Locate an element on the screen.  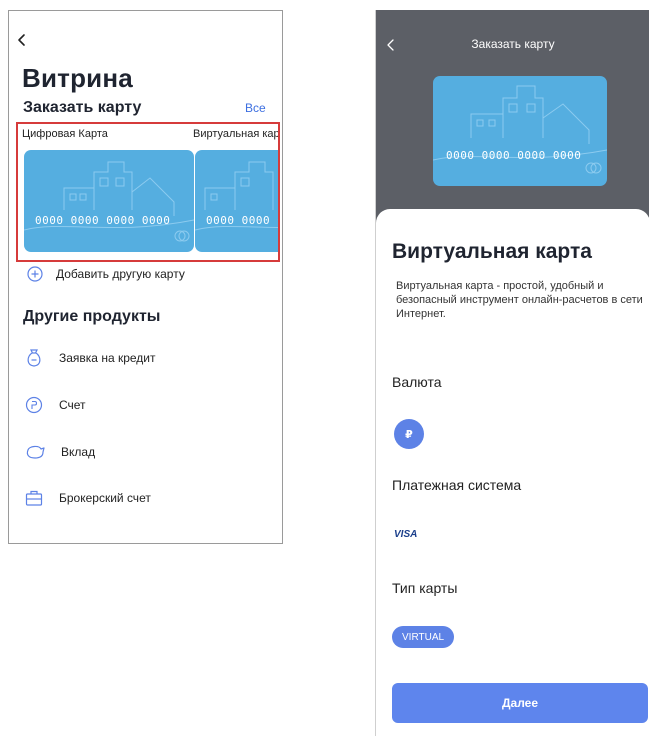
visa-logo: VISA is located at coordinates (405, 534).